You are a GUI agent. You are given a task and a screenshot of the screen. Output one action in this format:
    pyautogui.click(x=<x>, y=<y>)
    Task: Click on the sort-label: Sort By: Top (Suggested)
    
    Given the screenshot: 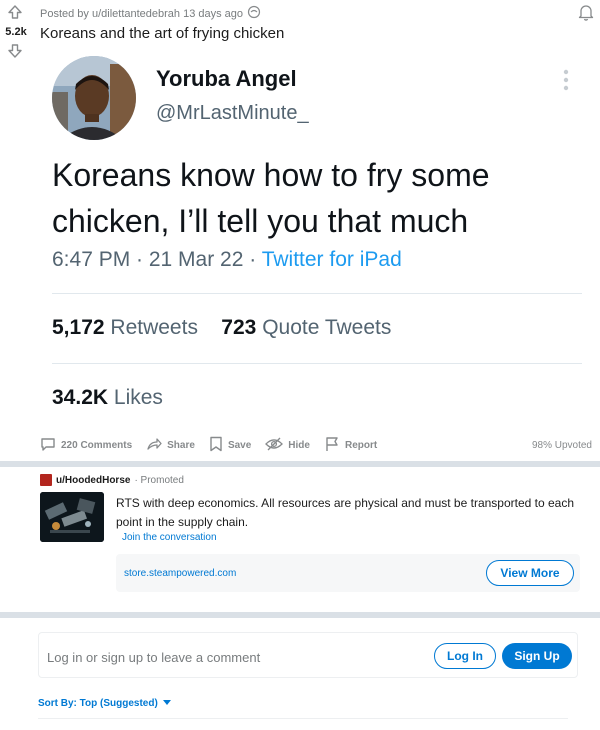 What is the action you would take?
    pyautogui.click(x=98, y=703)
    